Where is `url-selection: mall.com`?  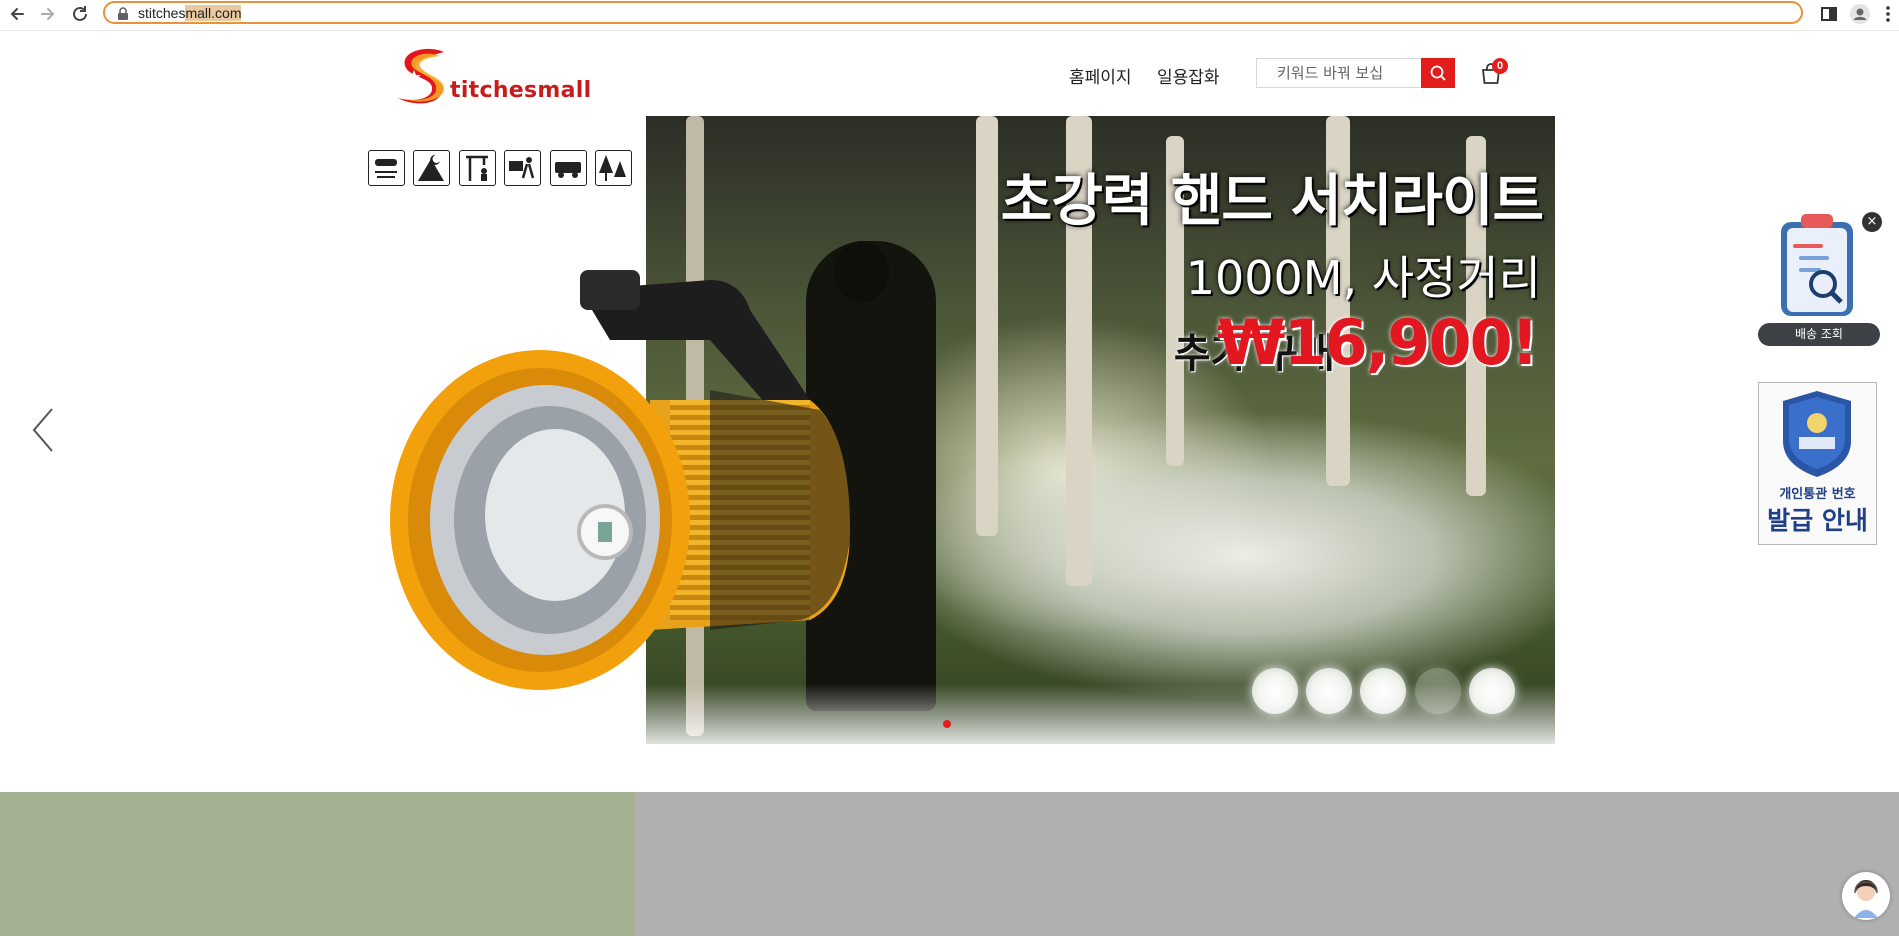
url-selection: mall.com is located at coordinates (213, 13).